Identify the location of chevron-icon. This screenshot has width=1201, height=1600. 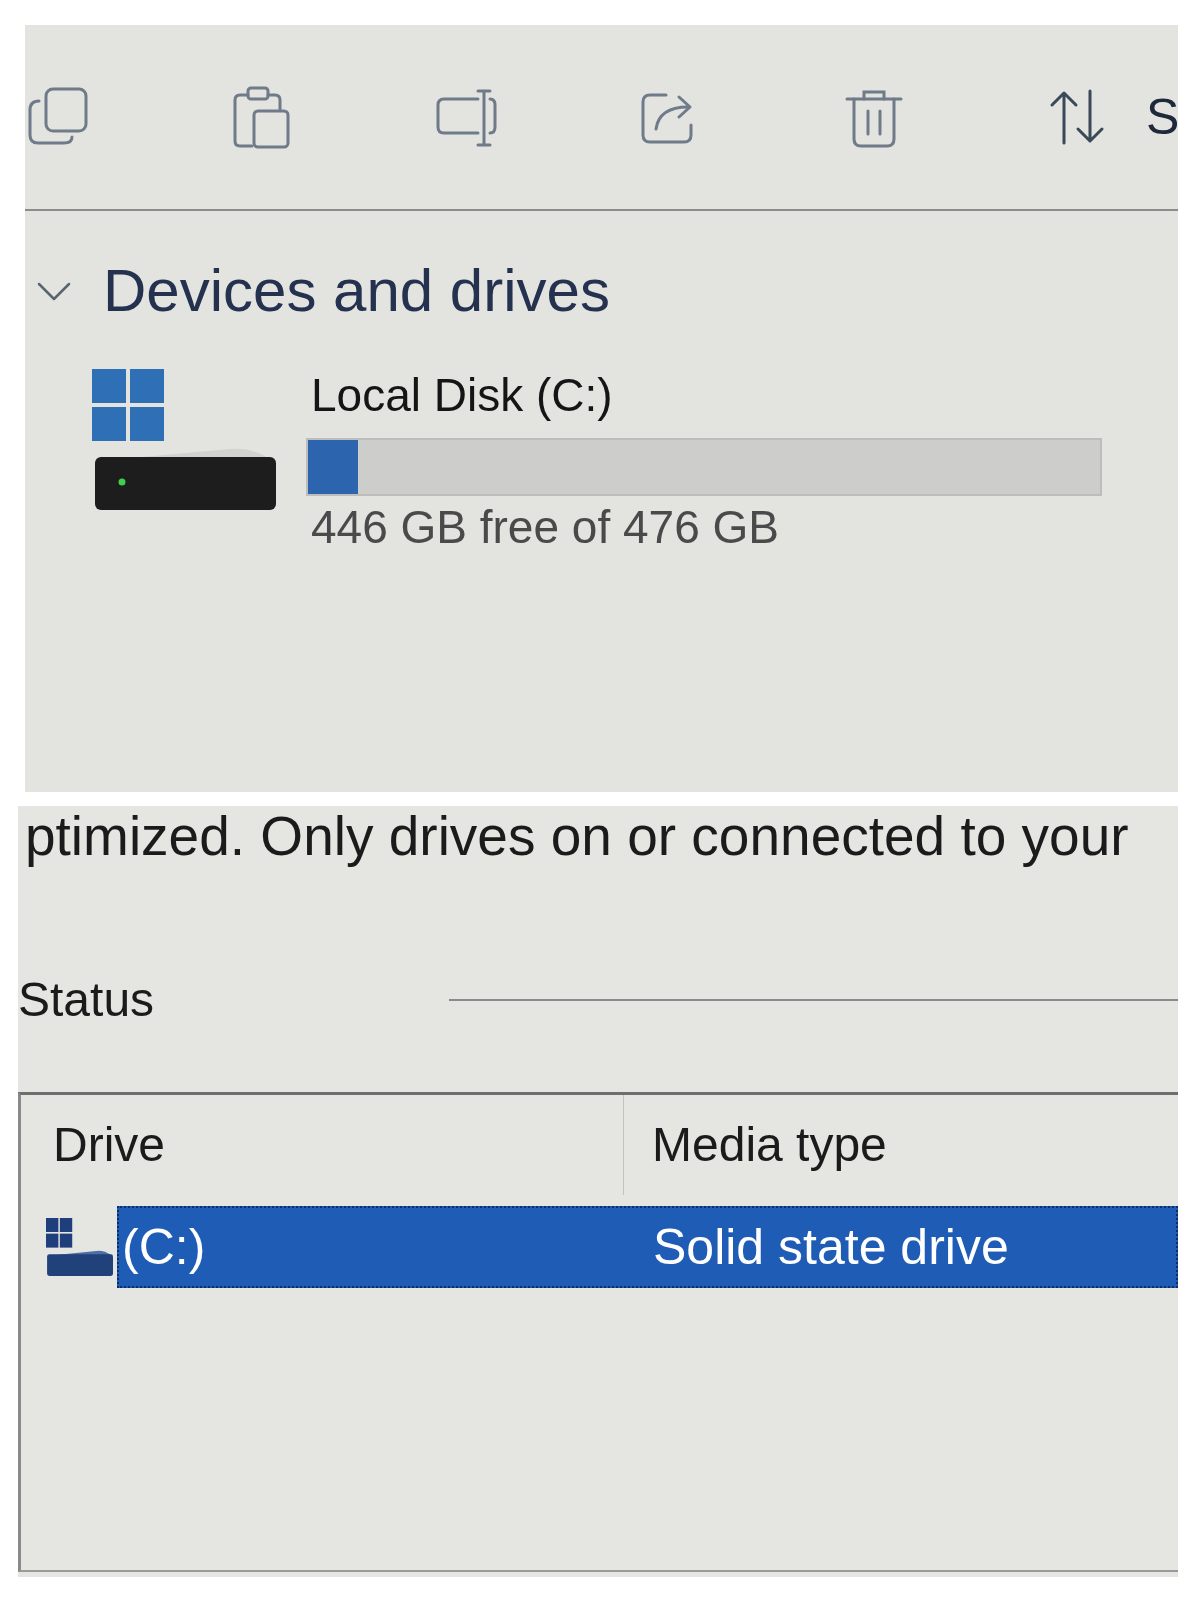
(54, 291).